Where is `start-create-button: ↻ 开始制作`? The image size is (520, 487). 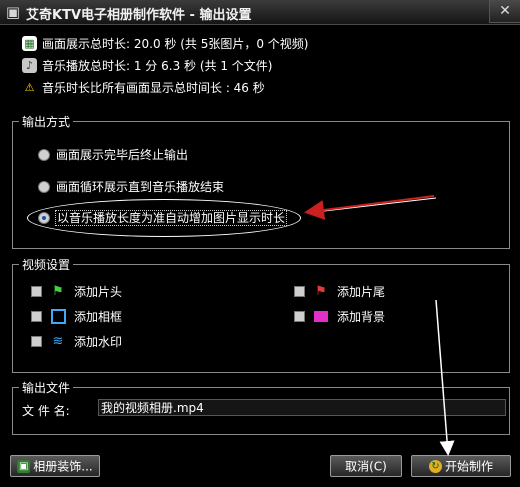 start-create-button: ↻ 开始制作 is located at coordinates (461, 466).